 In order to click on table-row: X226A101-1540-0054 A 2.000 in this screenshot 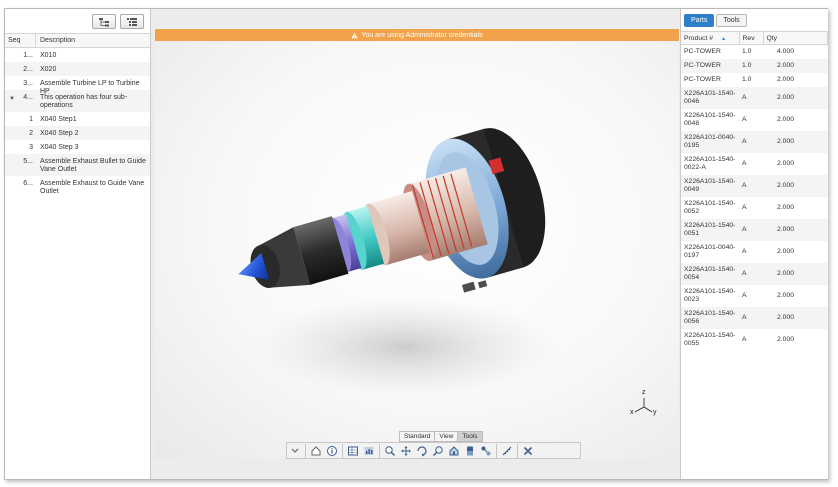, I will do `click(754, 273)`.